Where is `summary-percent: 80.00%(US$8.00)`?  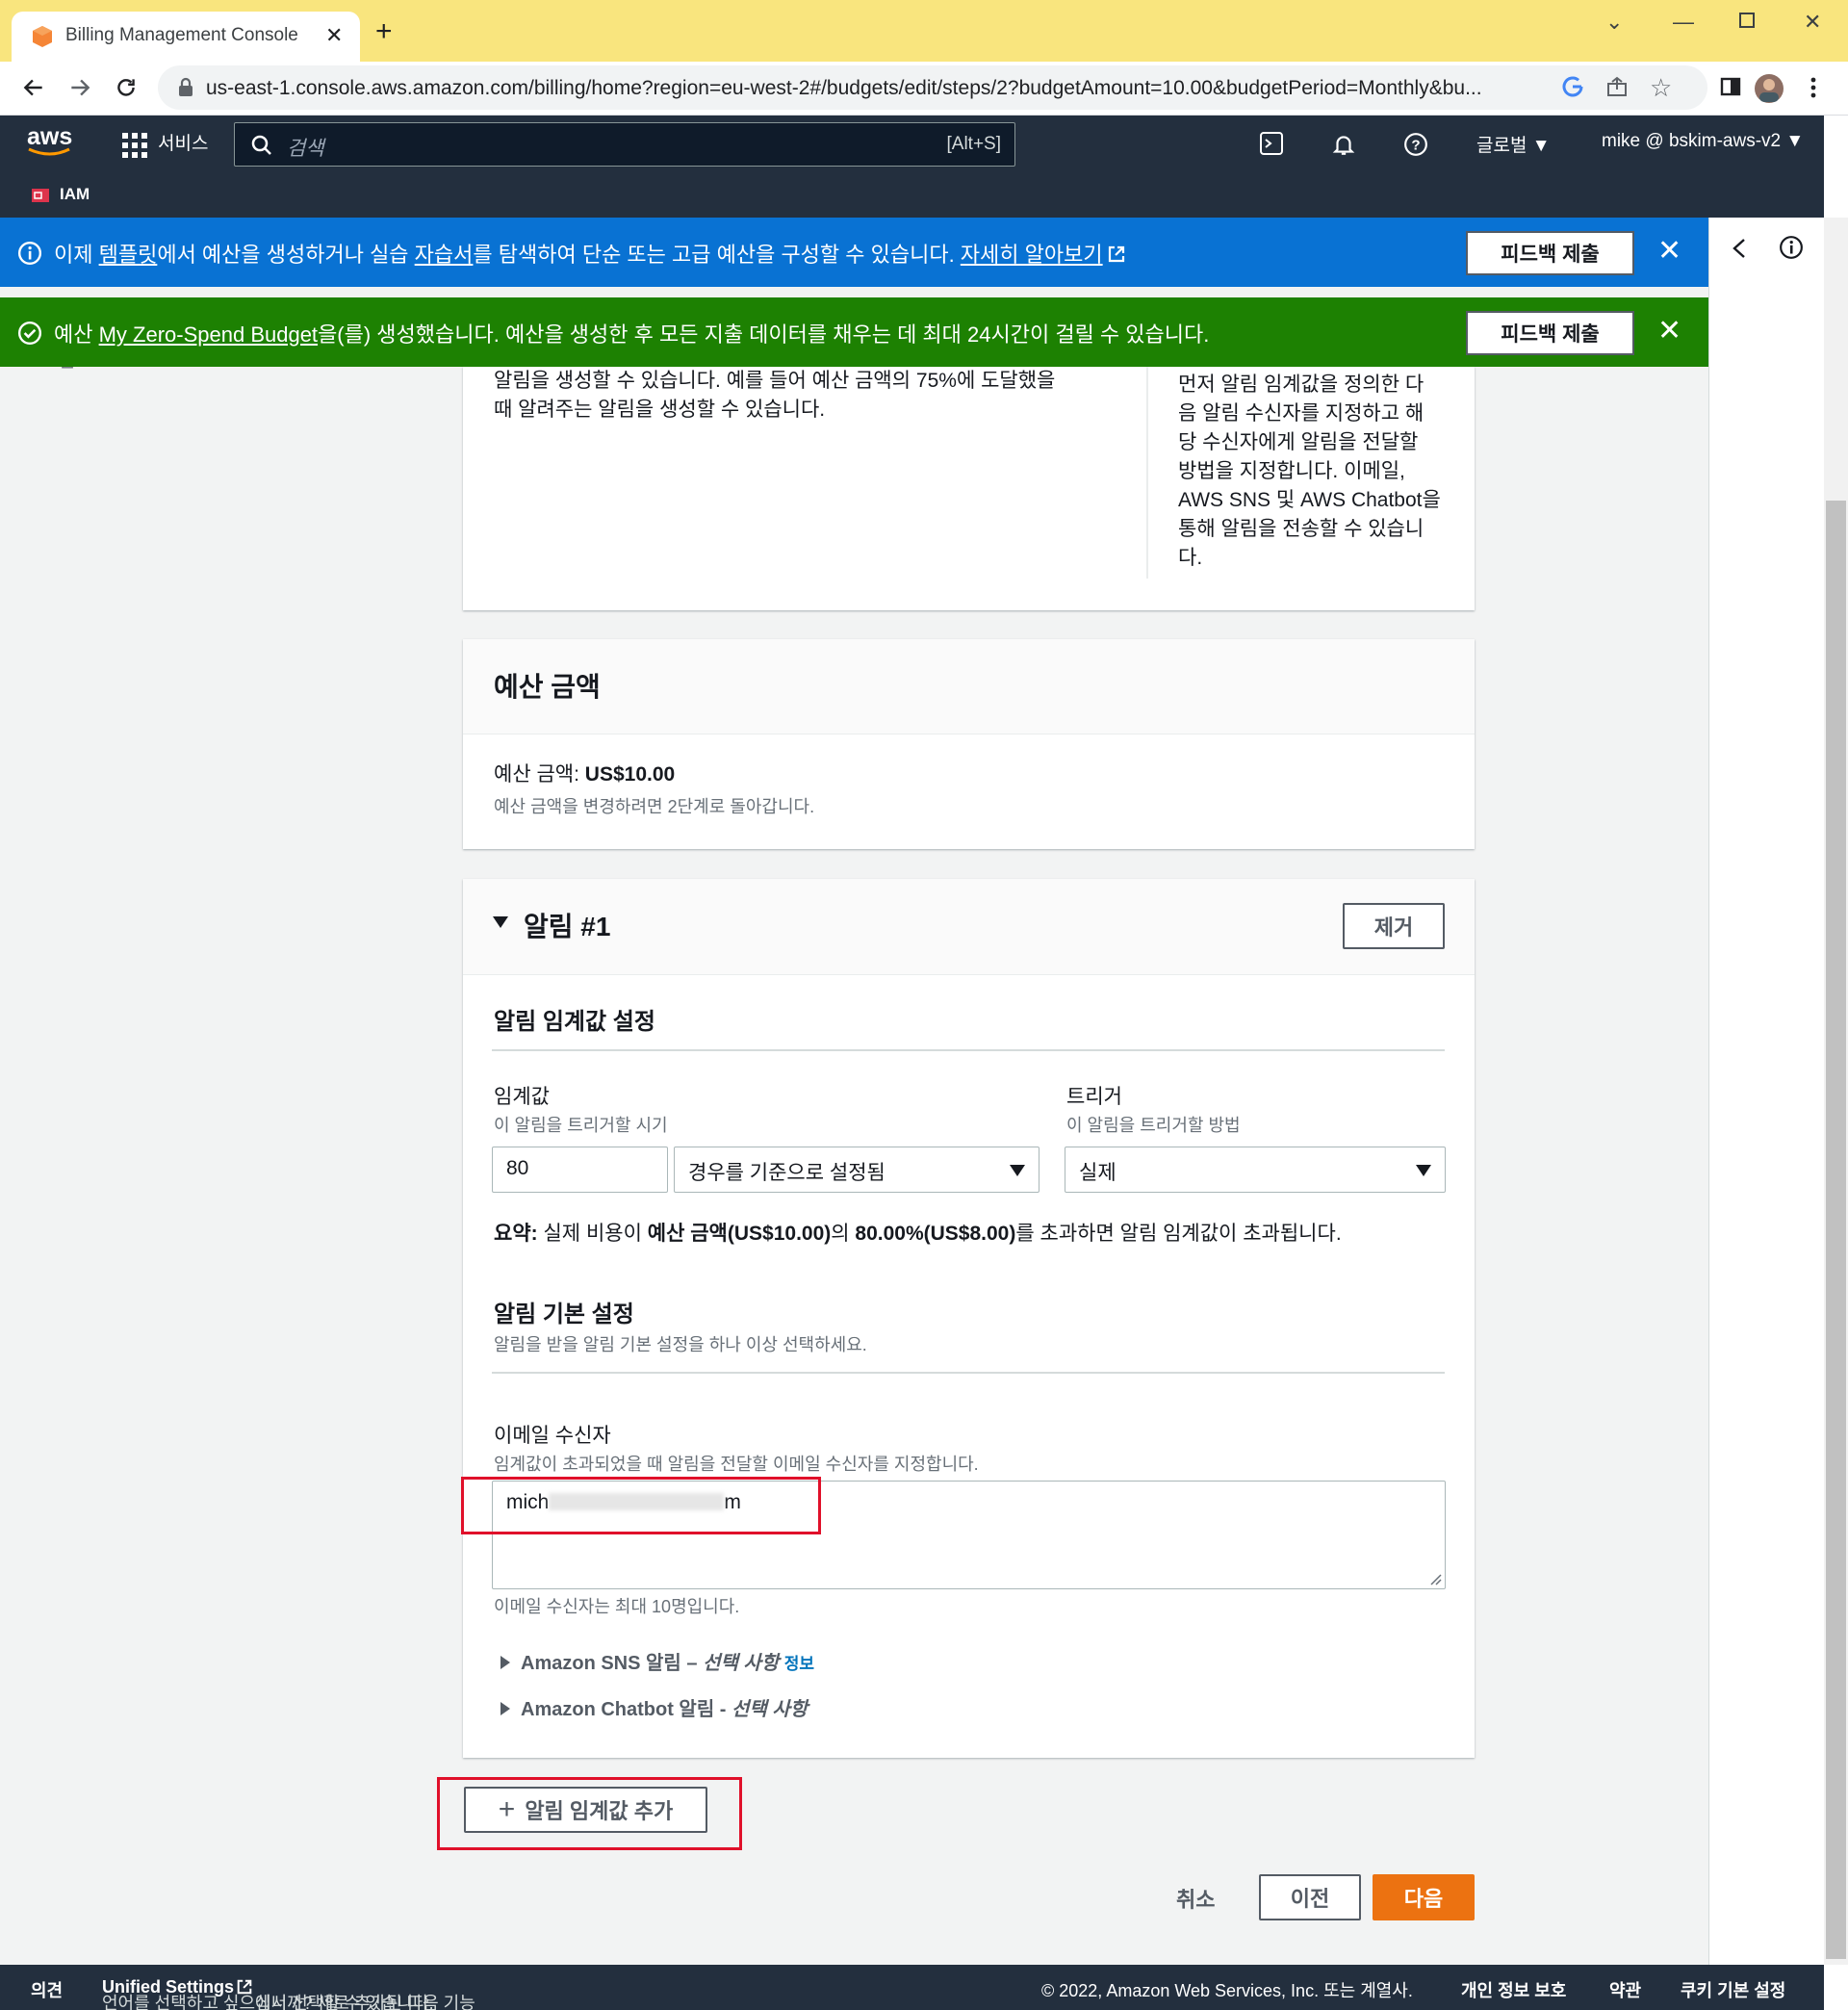
summary-percent: 80.00%(US$8.00) is located at coordinates (935, 1234).